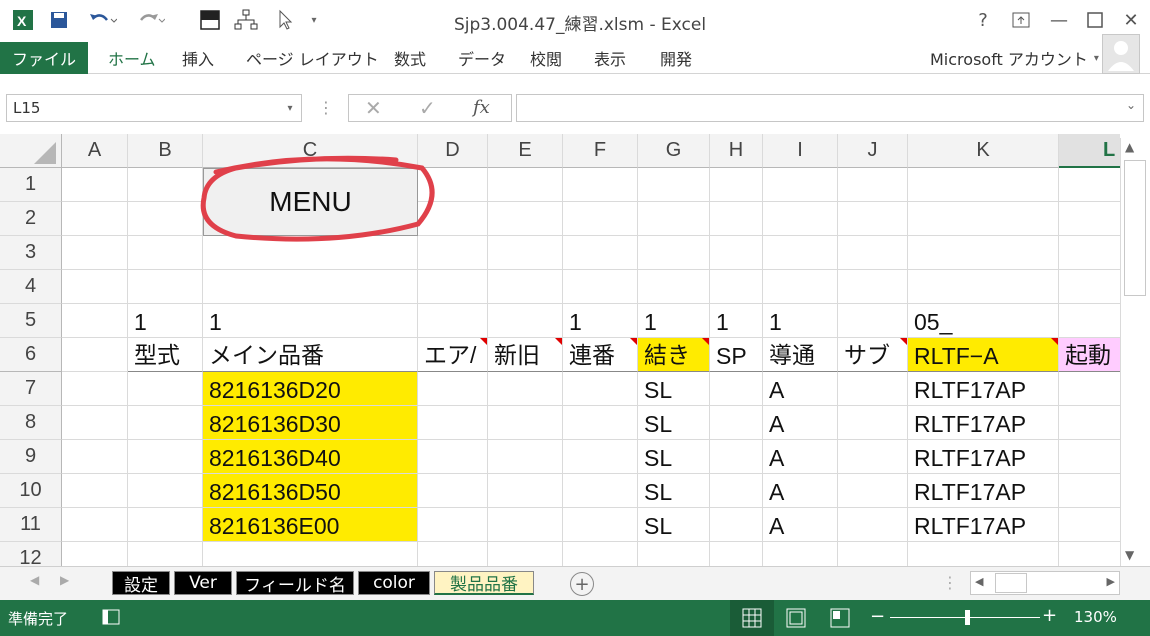 The width and height of the screenshot is (1150, 636). I want to click on cell-k11: RLTF17AP, so click(983, 525).